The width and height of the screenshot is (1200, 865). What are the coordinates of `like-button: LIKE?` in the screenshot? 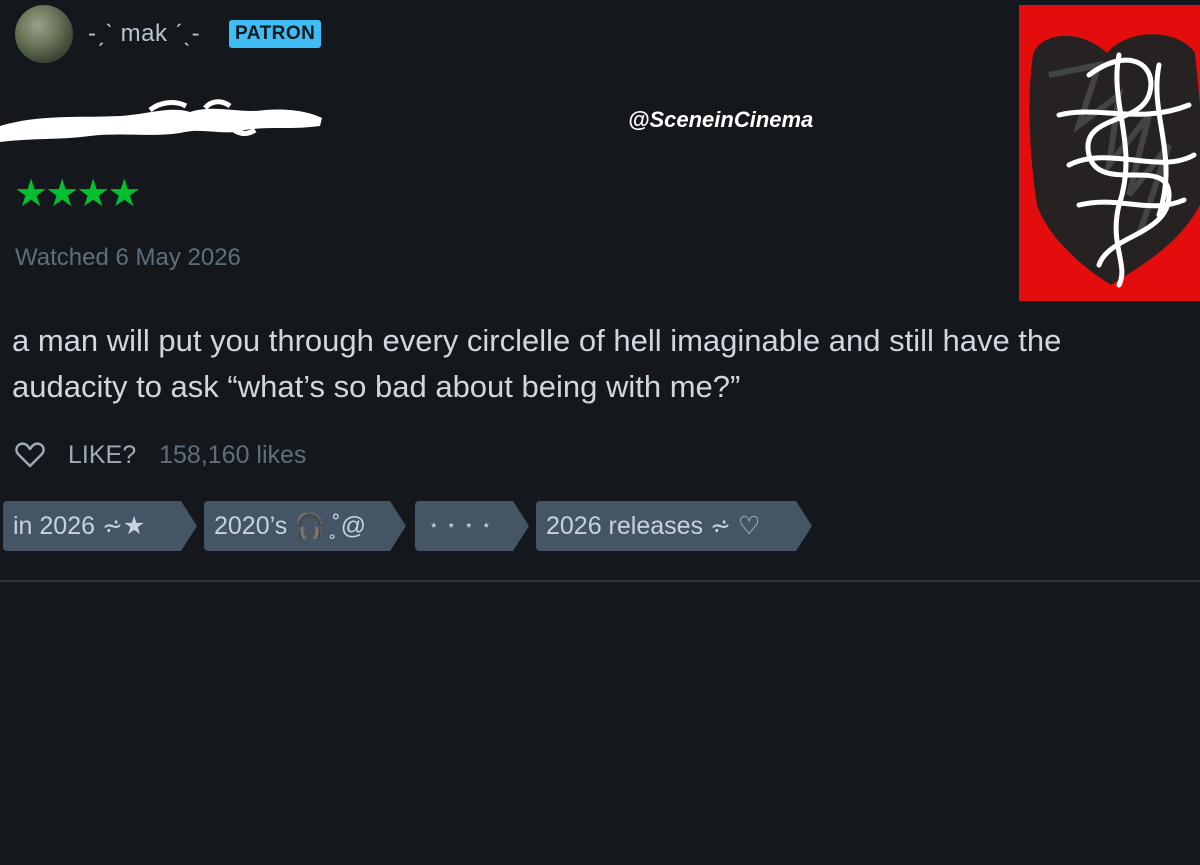 It's located at (102, 455).